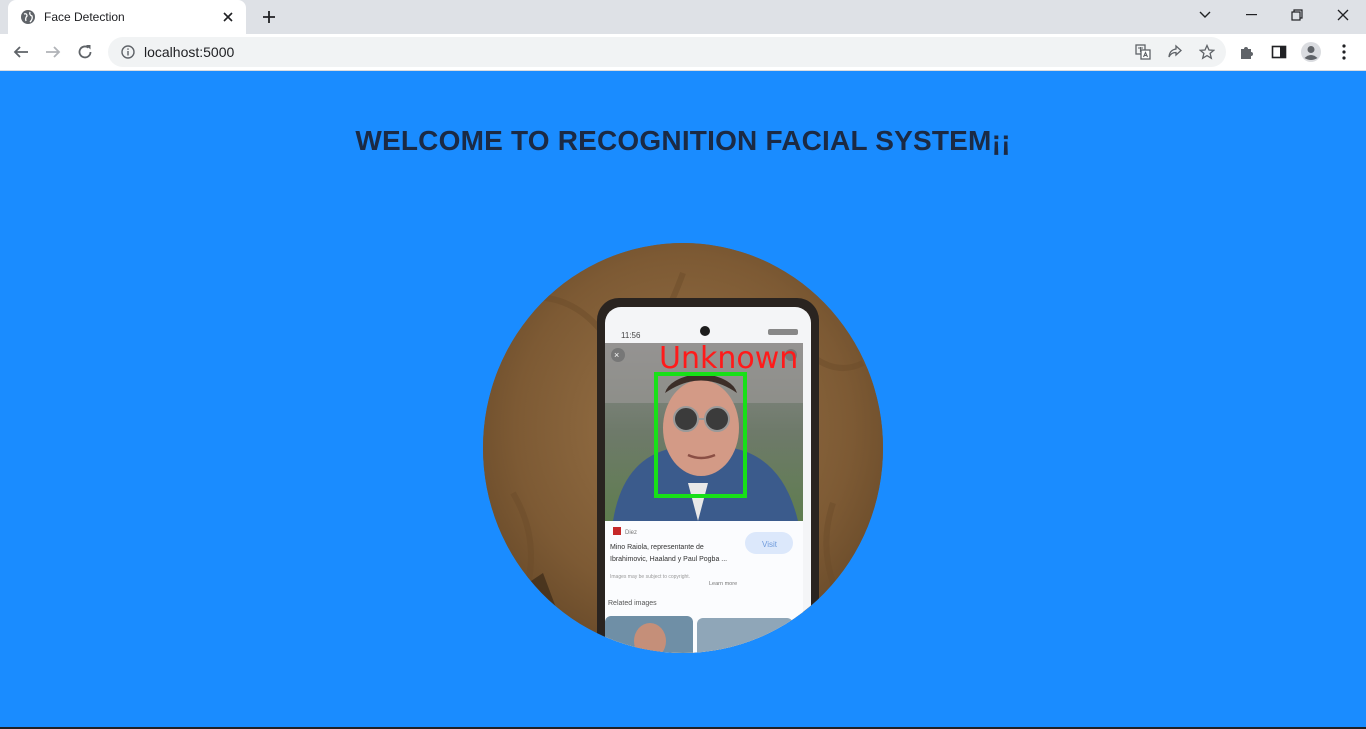 The width and height of the screenshot is (1366, 729). I want to click on back-icon, so click(21, 52).